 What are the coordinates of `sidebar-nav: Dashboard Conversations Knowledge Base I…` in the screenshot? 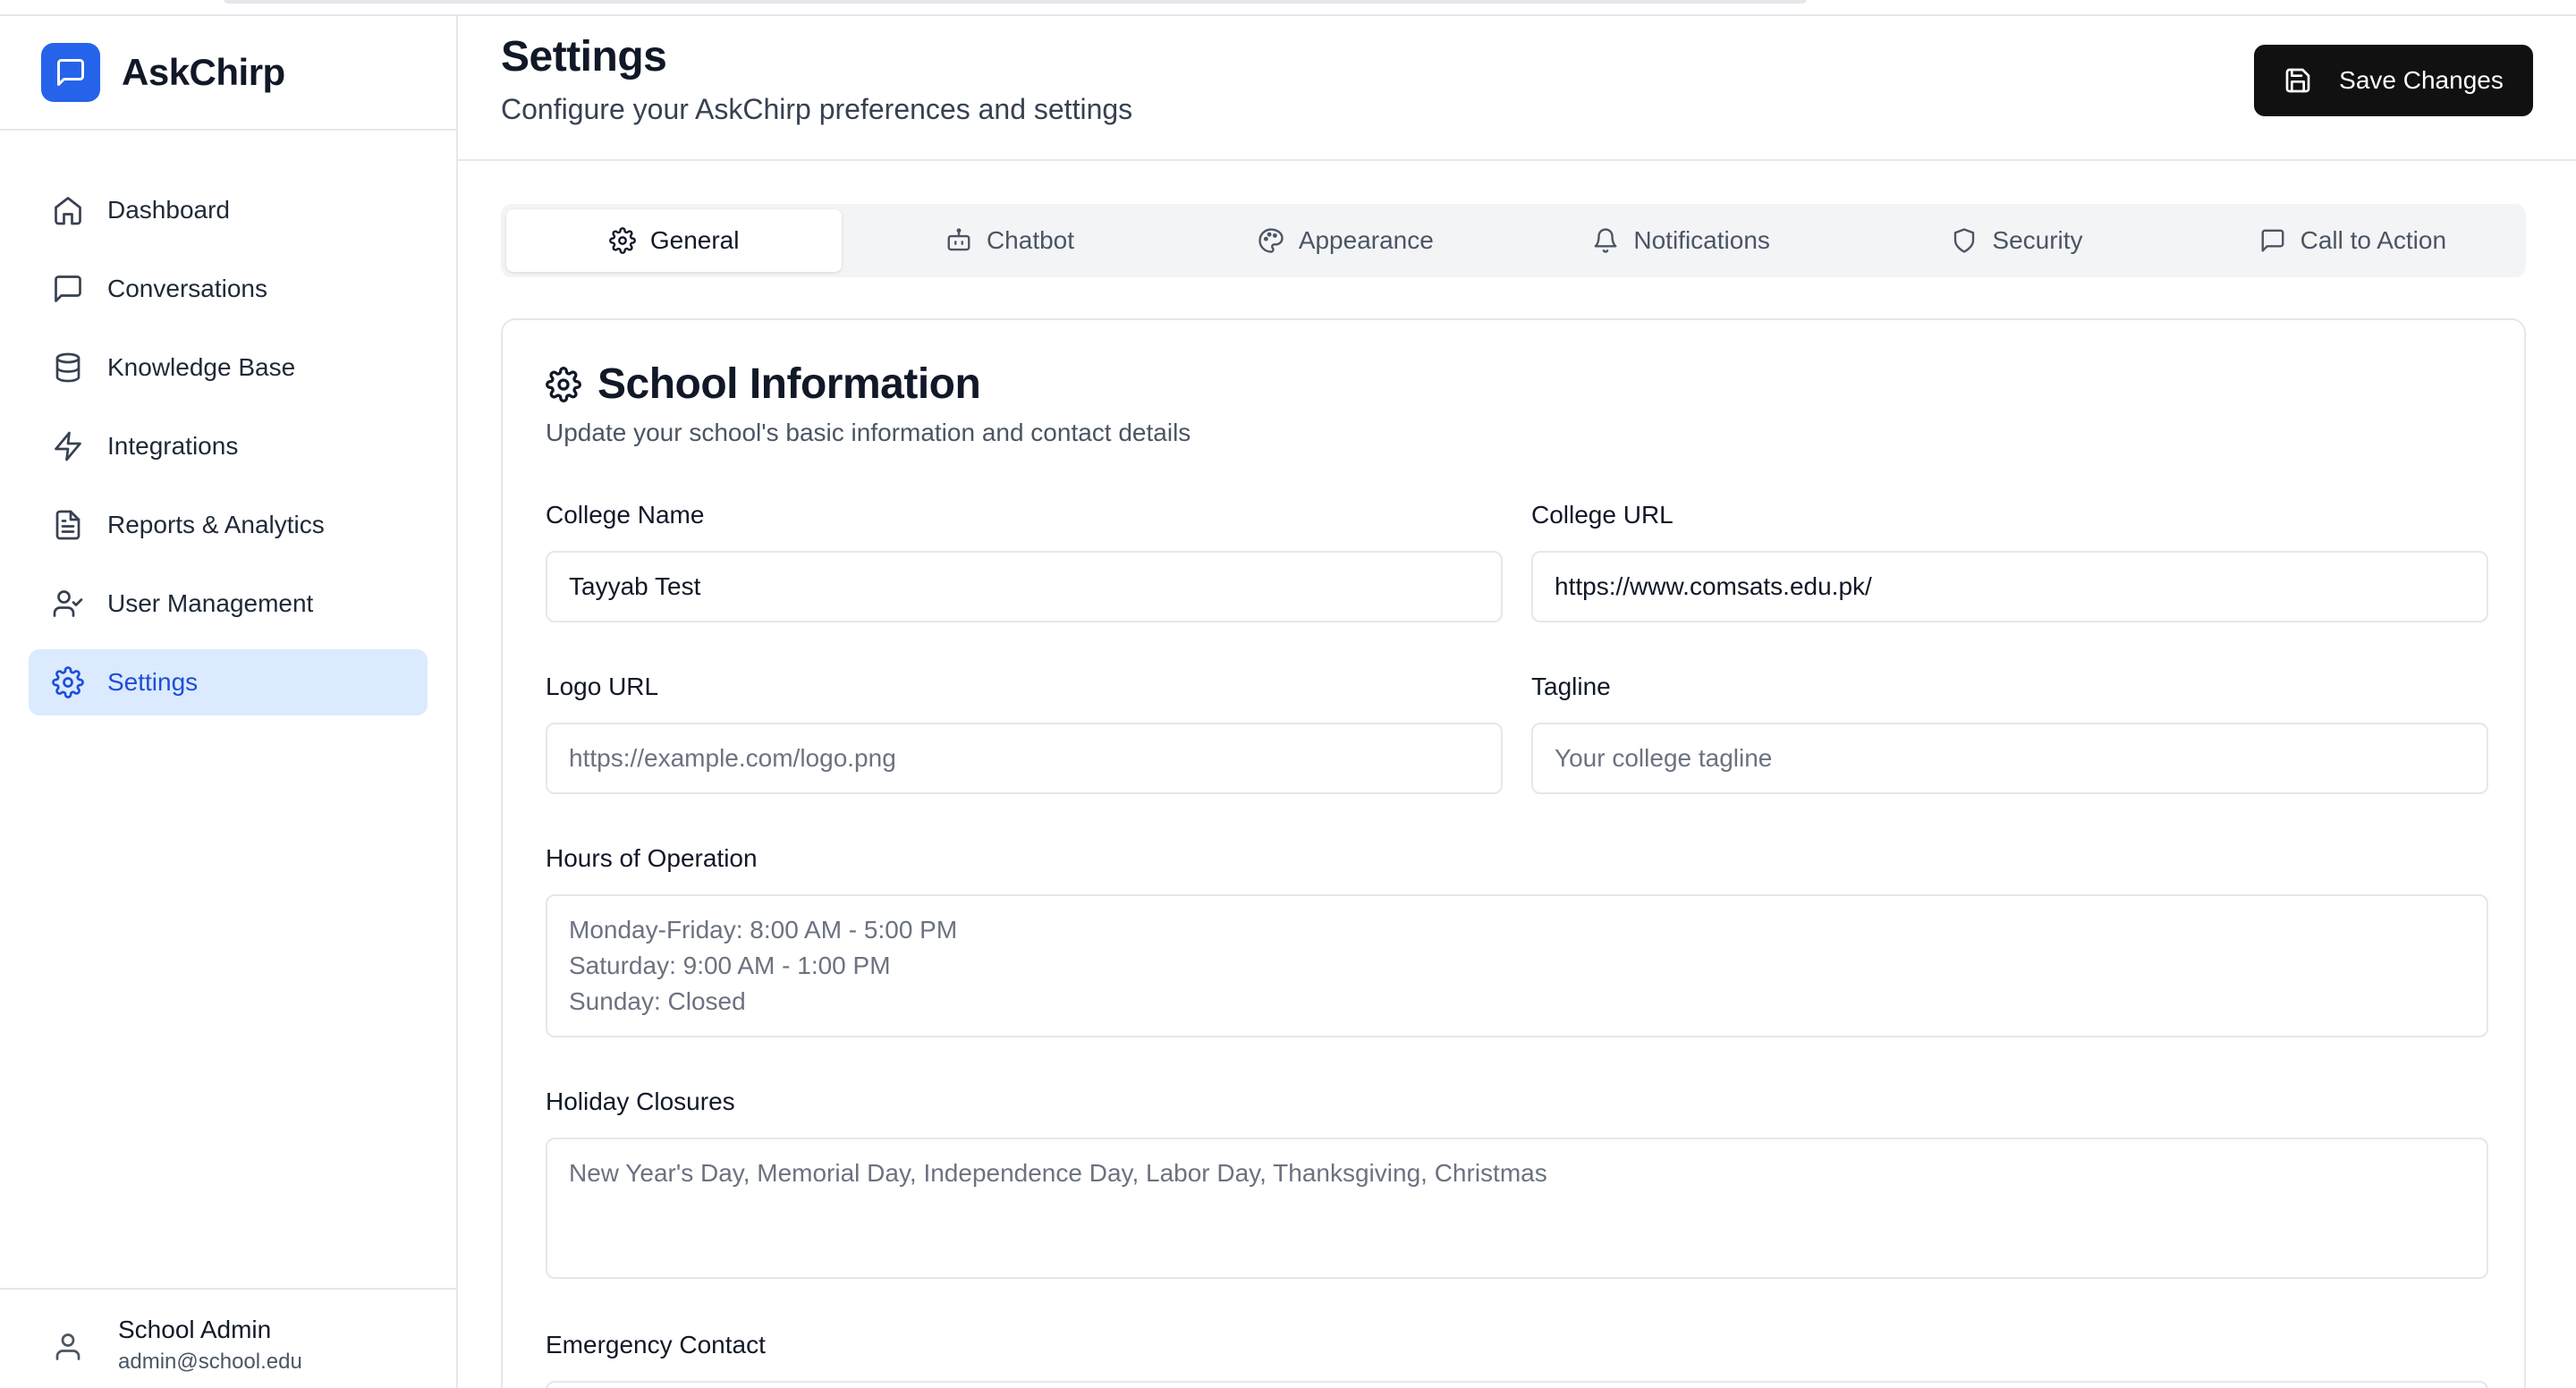 It's located at (228, 423).